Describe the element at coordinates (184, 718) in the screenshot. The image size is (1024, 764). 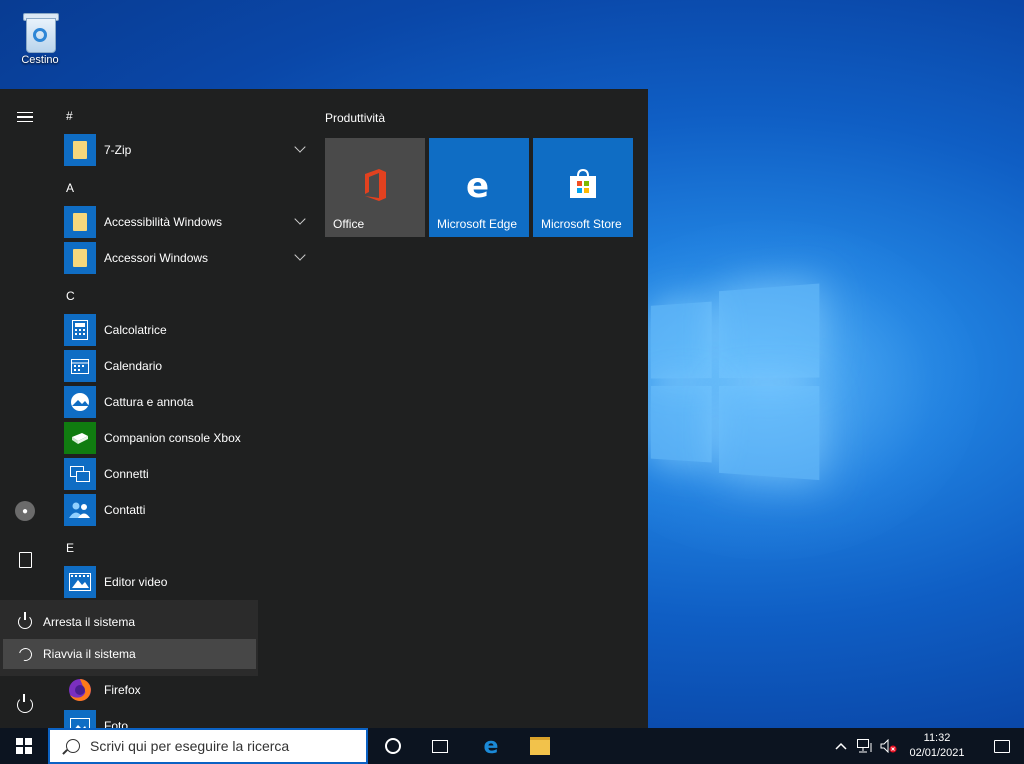
I see `app-foto: Foto` at that location.